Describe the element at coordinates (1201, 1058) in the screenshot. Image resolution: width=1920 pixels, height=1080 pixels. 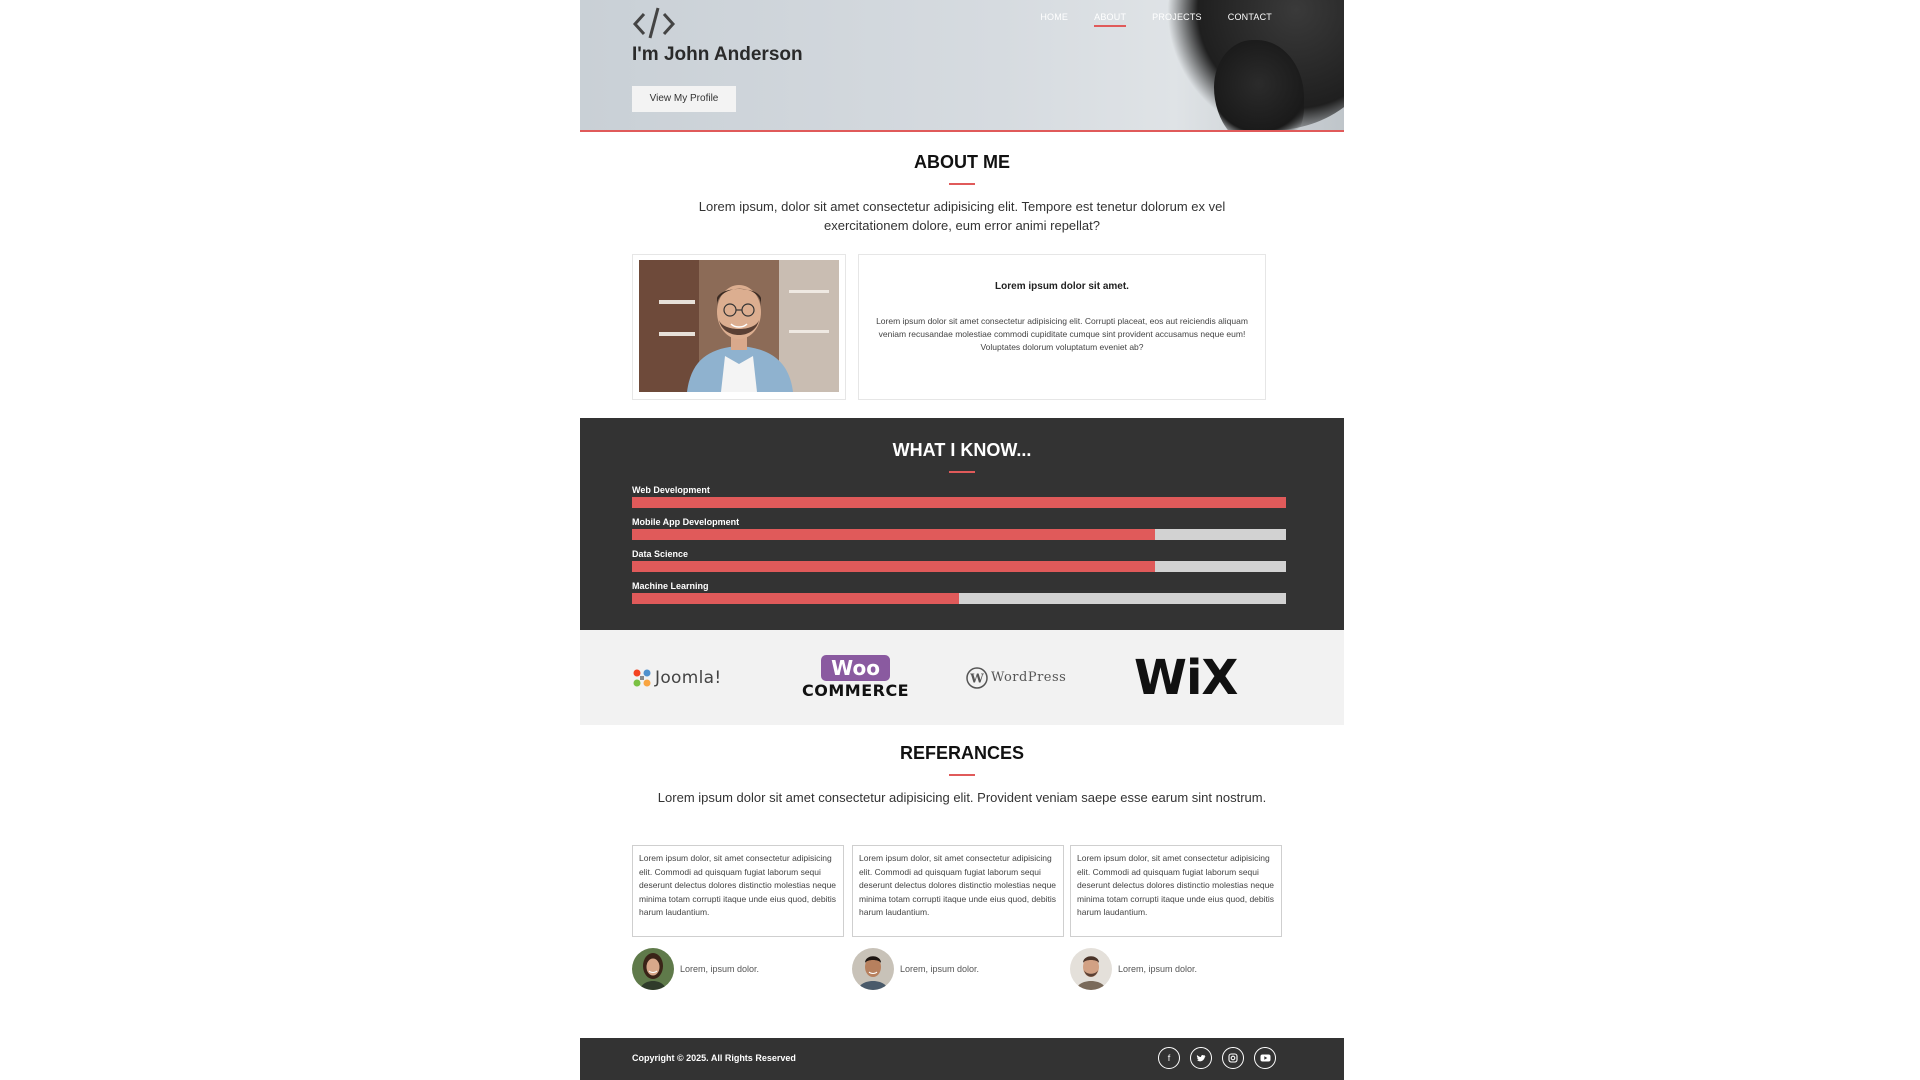
I see `twitter-icon` at that location.